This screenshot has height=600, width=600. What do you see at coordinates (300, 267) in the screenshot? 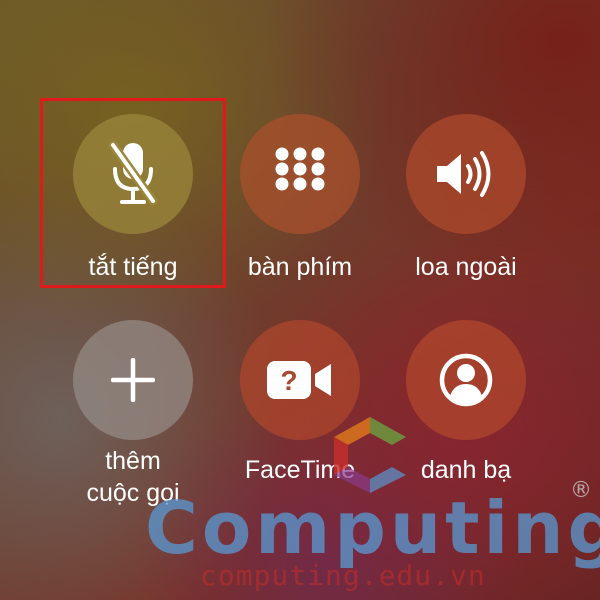
I see `keypad-label: bàn phím` at bounding box center [300, 267].